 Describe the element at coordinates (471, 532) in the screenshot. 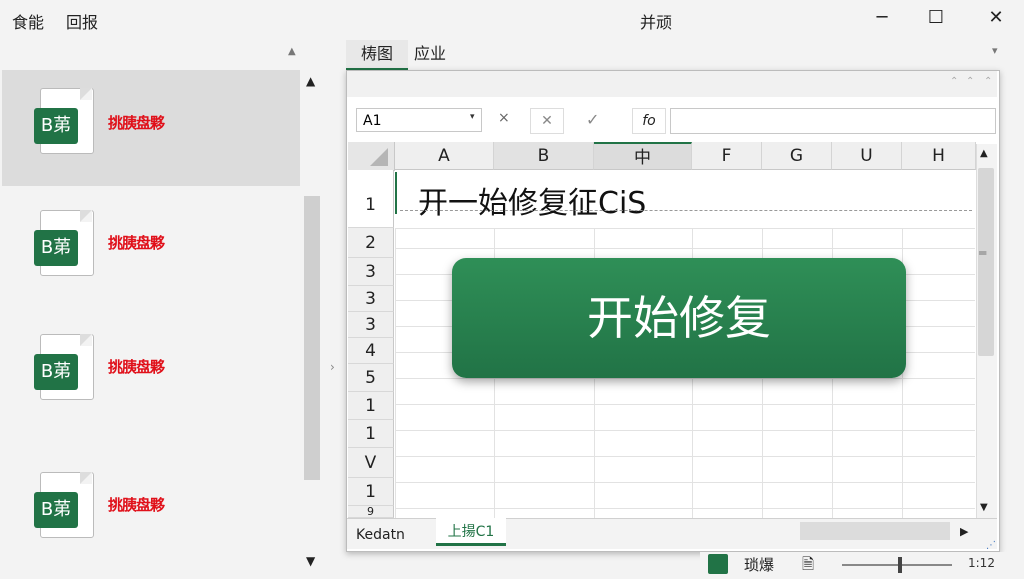

I see `sheet-tab-active: 上揚C1` at that location.